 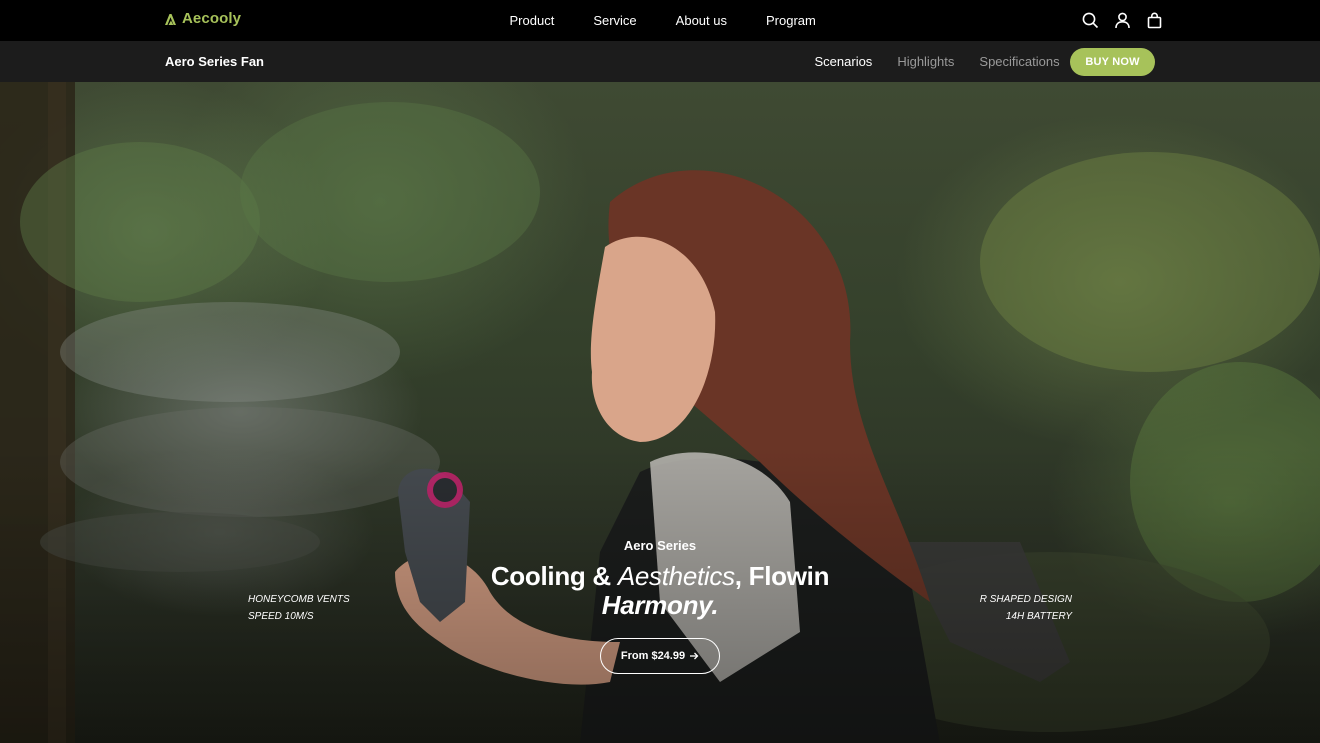 I want to click on specs-right: R SHAPED DESIGN 14H BATTERY, so click(x=1012, y=608).